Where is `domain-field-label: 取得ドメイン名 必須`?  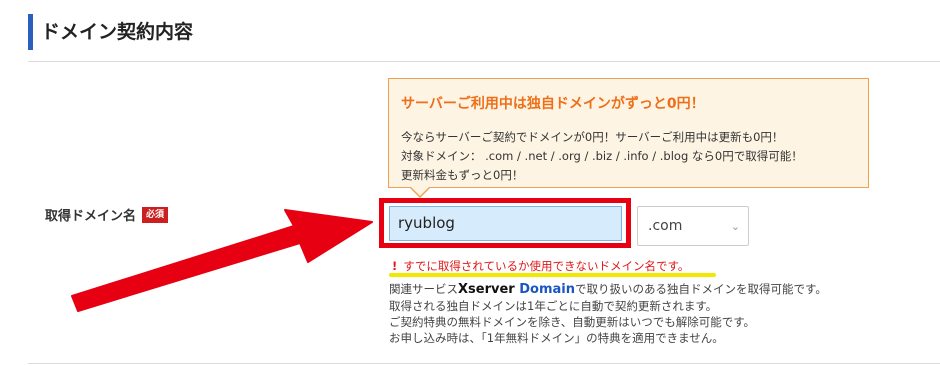
domain-field-label: 取得ドメイン名 必須 is located at coordinates (107, 214).